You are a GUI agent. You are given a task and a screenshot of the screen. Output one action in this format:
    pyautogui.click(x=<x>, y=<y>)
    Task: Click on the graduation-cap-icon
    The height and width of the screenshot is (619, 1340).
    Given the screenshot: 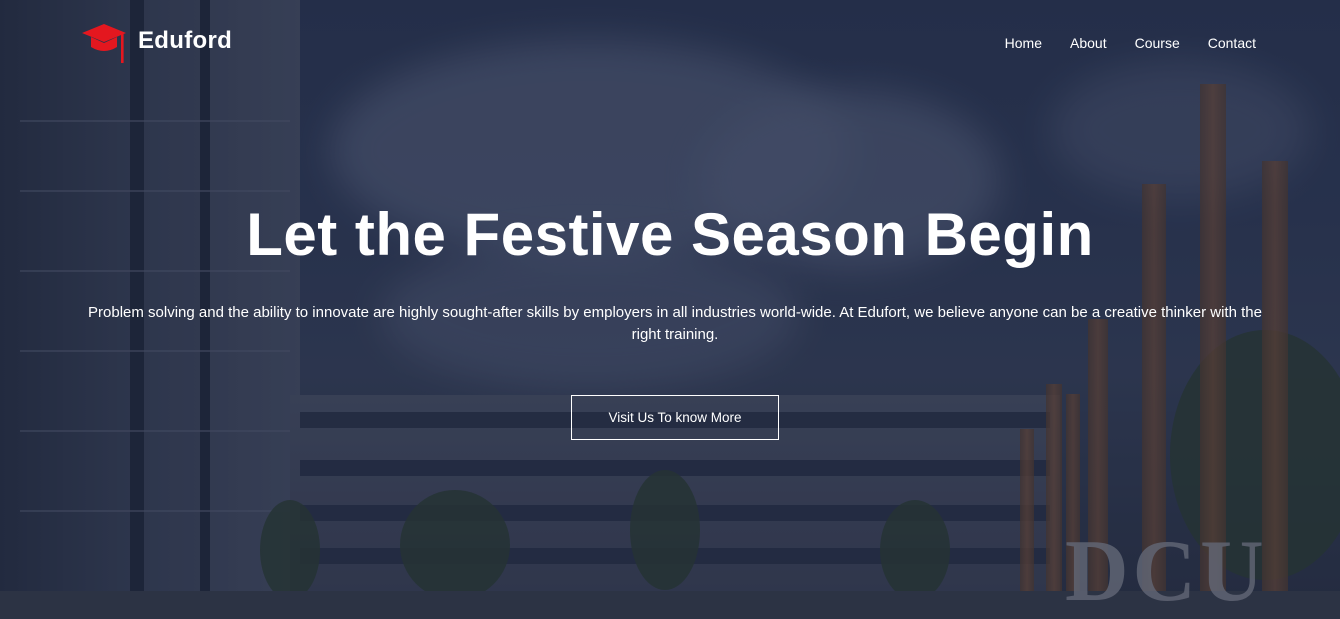 What is the action you would take?
    pyautogui.click(x=104, y=43)
    